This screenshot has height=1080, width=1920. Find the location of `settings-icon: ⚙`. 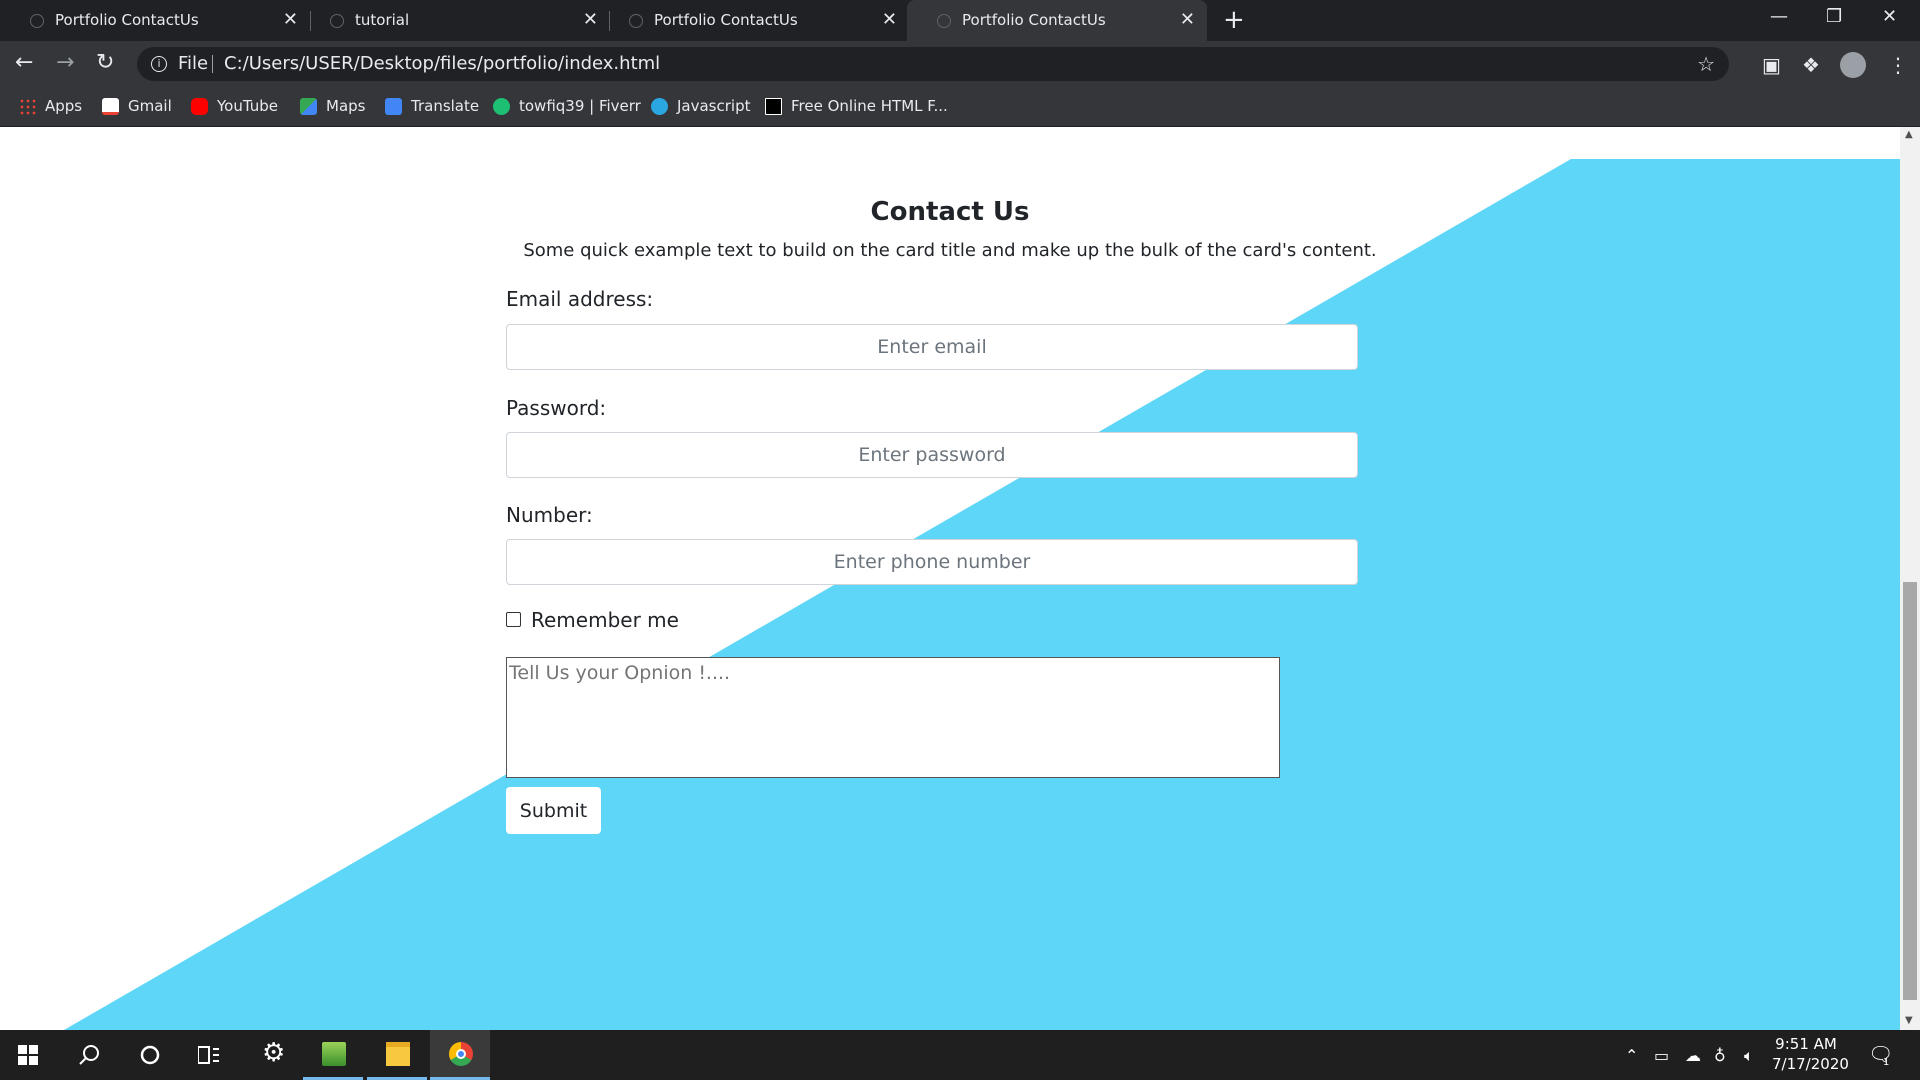

settings-icon: ⚙ is located at coordinates (274, 1053).